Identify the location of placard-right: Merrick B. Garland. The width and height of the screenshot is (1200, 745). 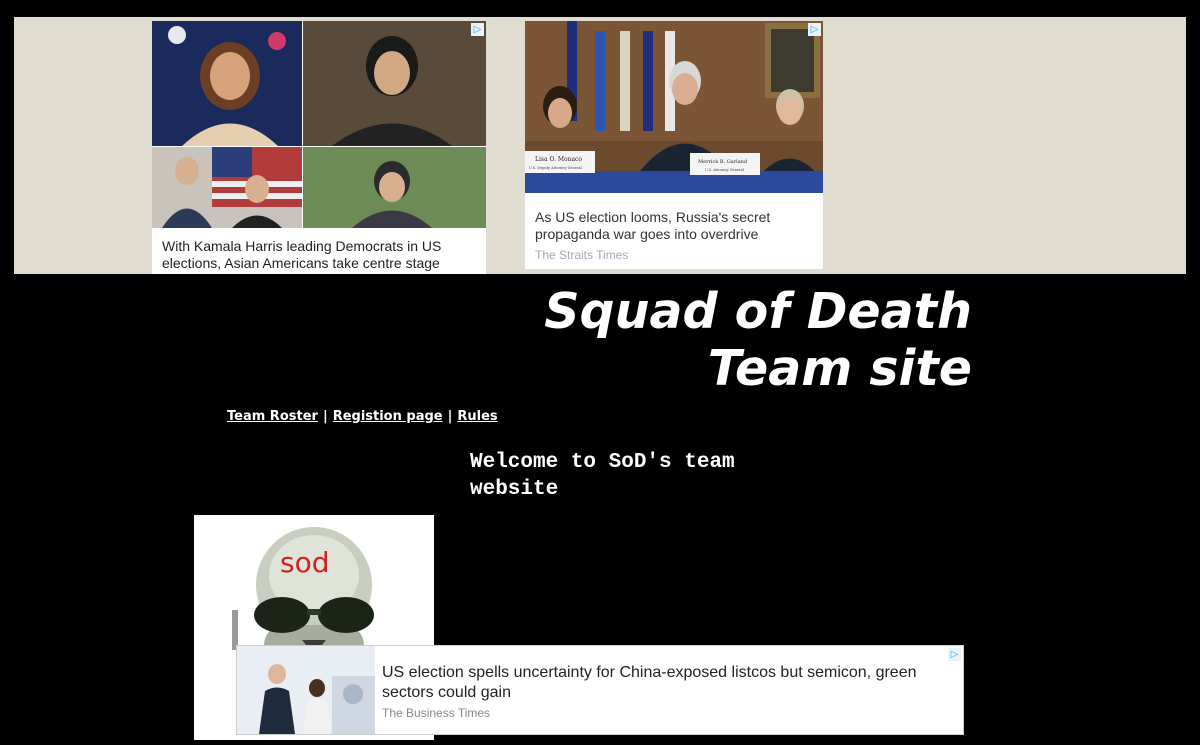
(723, 162).